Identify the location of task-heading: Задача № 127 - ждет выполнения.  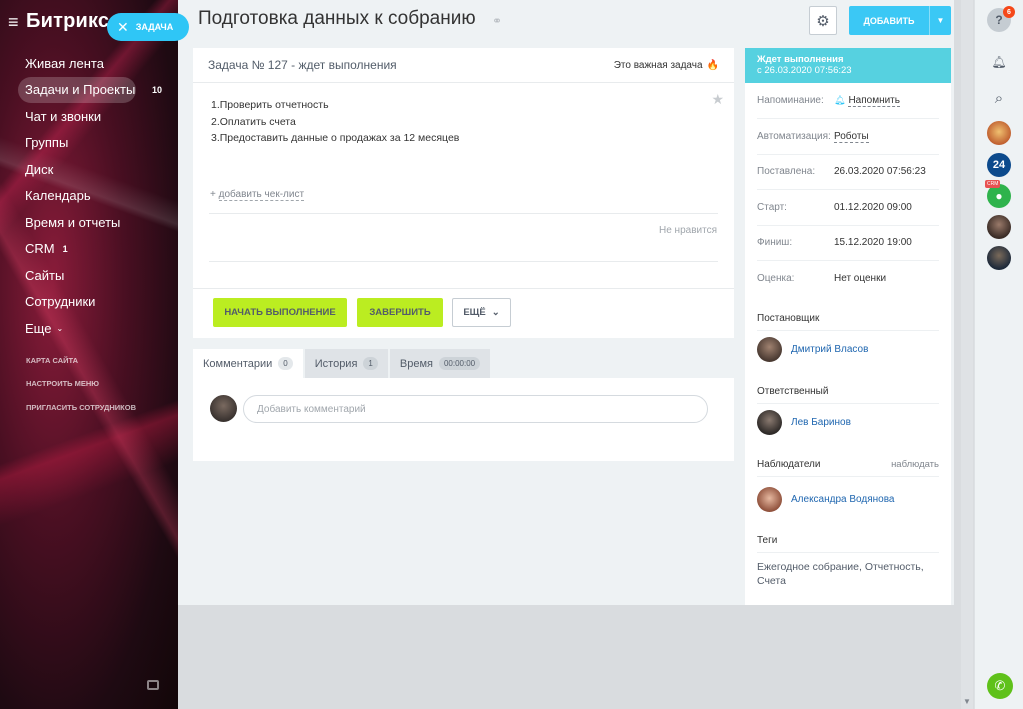
(302, 65).